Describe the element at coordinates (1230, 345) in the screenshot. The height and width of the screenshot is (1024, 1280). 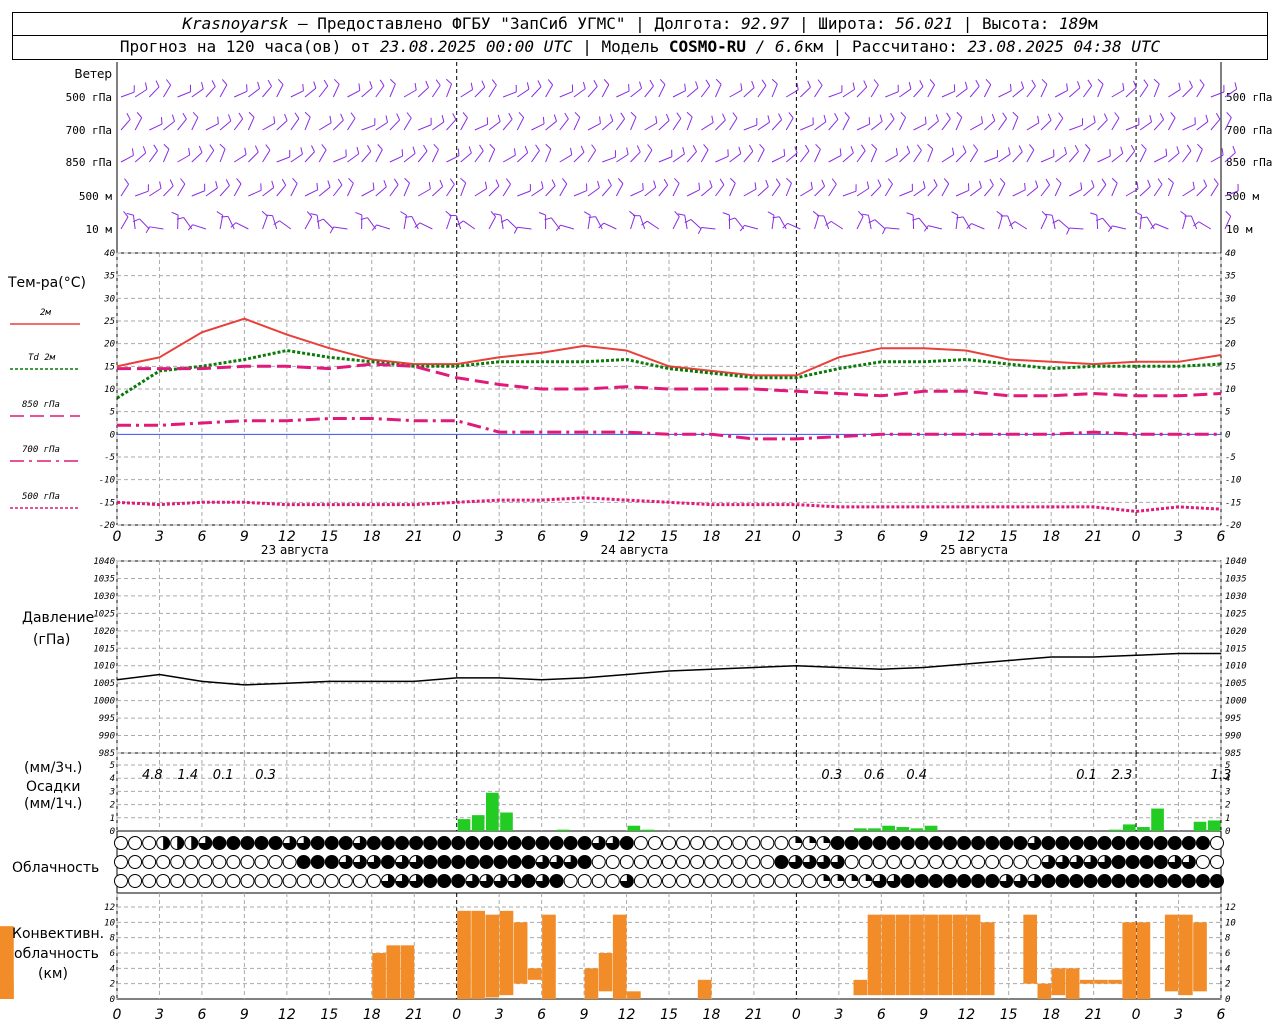
I see `temp-tick-right: 20` at that location.